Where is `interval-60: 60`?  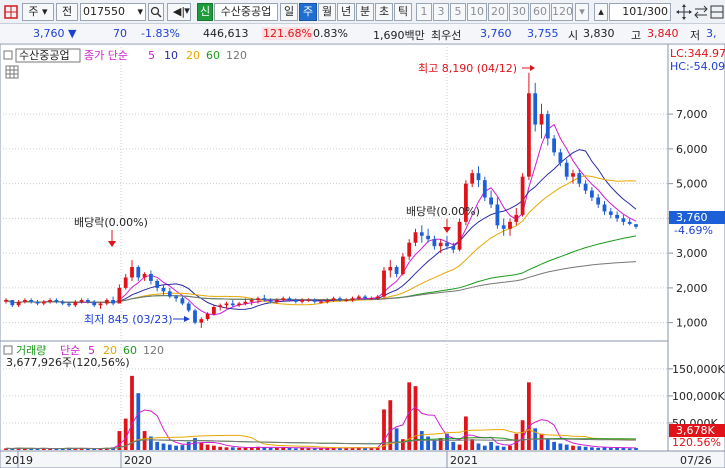
interval-60: 60 is located at coordinates (540, 12).